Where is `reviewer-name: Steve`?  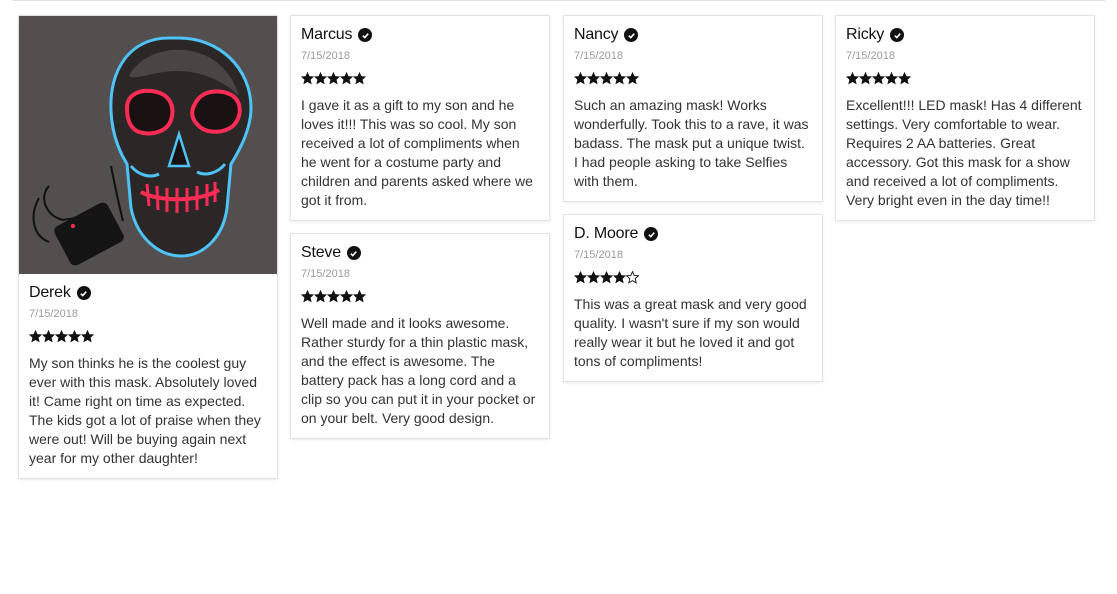 reviewer-name: Steve is located at coordinates (321, 252).